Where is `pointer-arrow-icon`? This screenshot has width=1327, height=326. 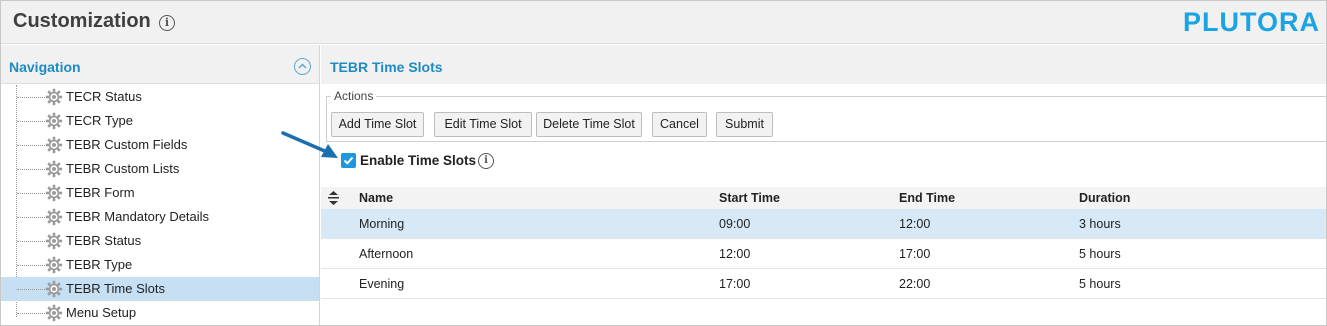 pointer-arrow-icon is located at coordinates (309, 144).